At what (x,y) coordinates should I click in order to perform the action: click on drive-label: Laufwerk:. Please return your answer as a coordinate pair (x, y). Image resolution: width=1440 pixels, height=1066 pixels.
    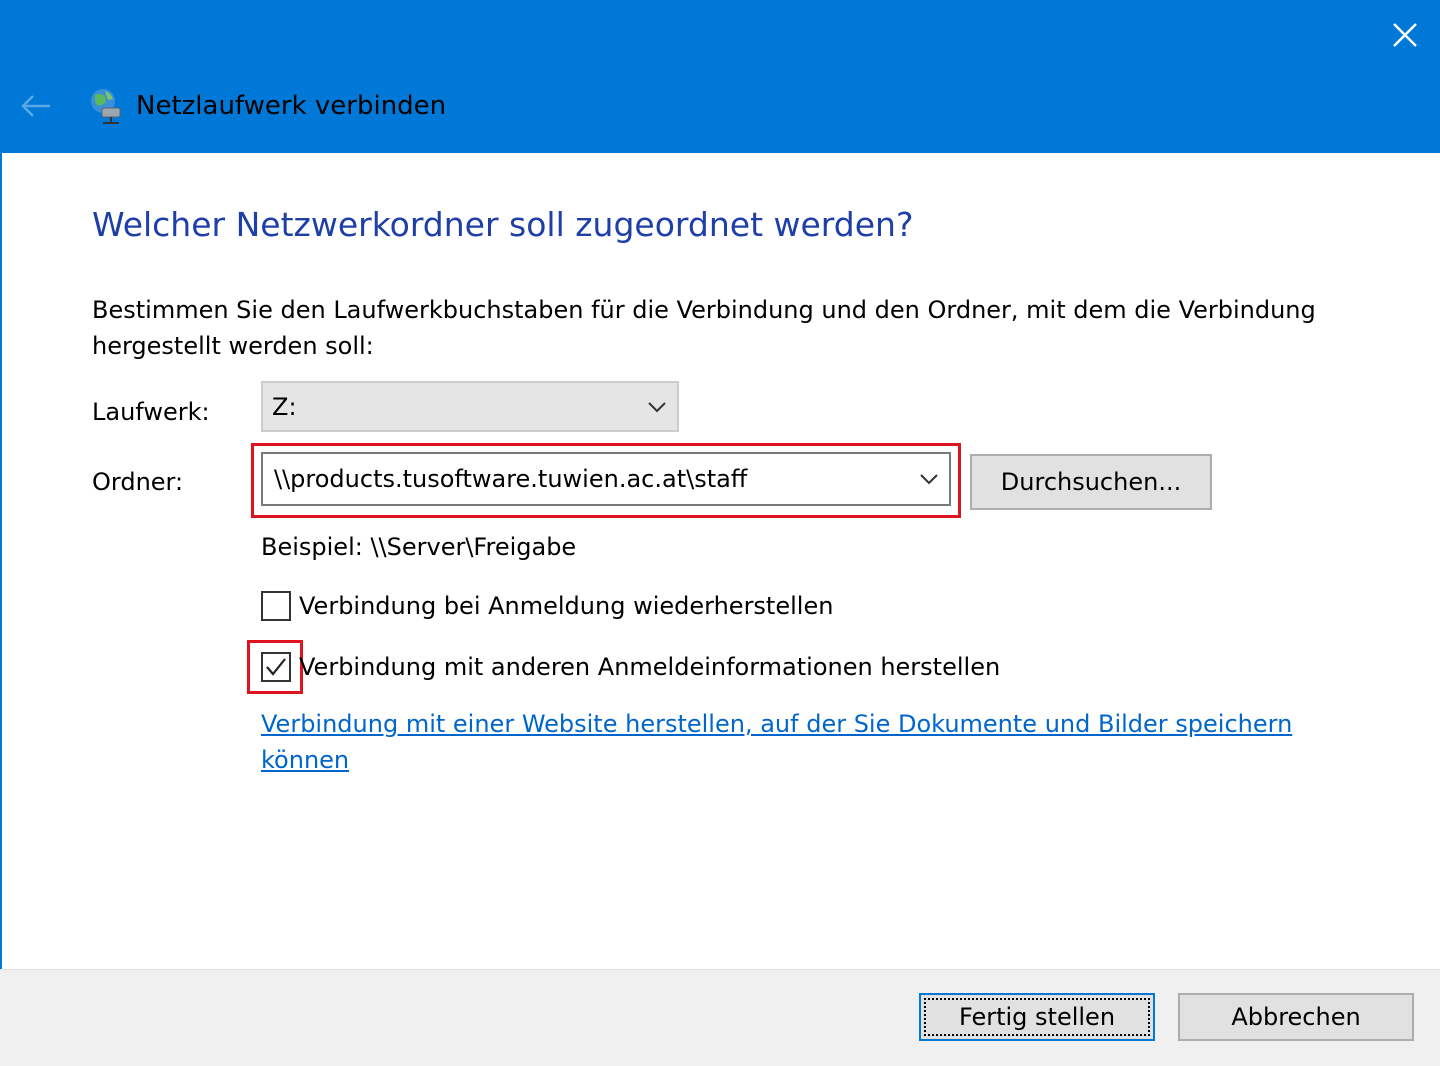
    Looking at the image, I should click on (151, 412).